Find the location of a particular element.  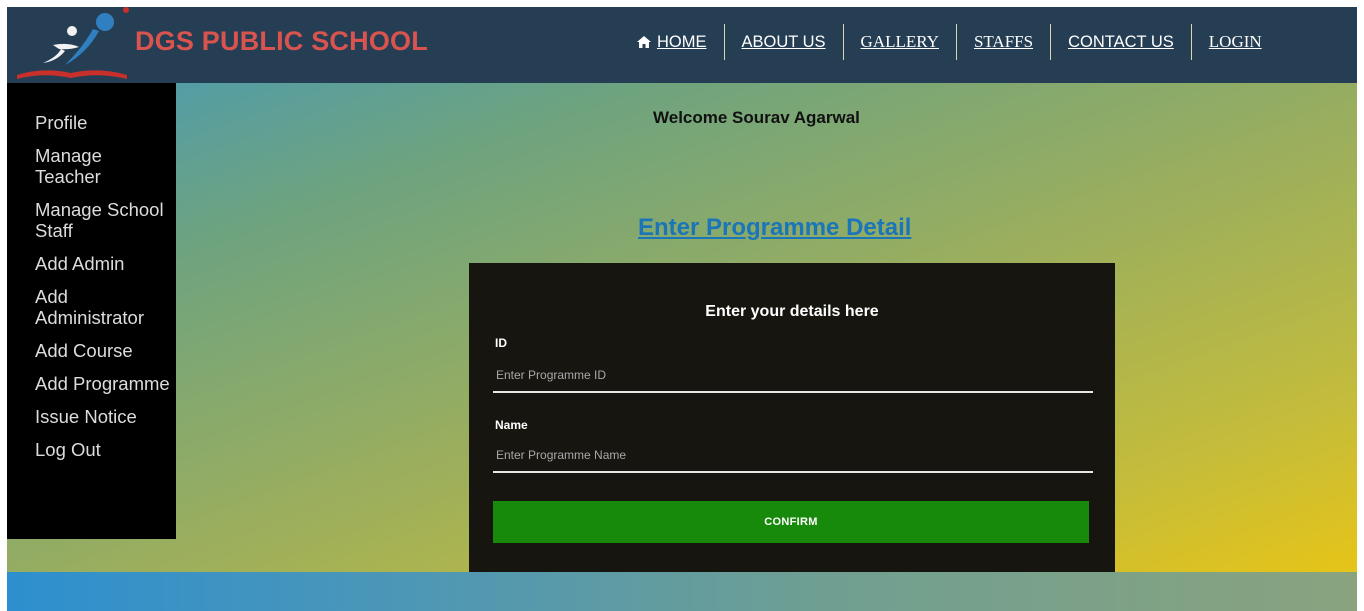

sidebar-item-issue-notice: Issue Notice is located at coordinates (91, 416).